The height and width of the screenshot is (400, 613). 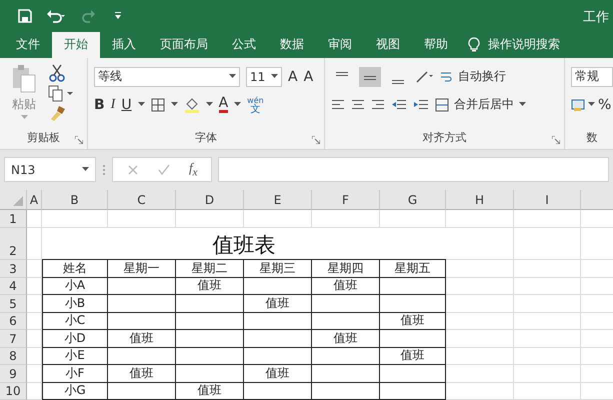 I want to click on table-cell: 小B, so click(x=75, y=303).